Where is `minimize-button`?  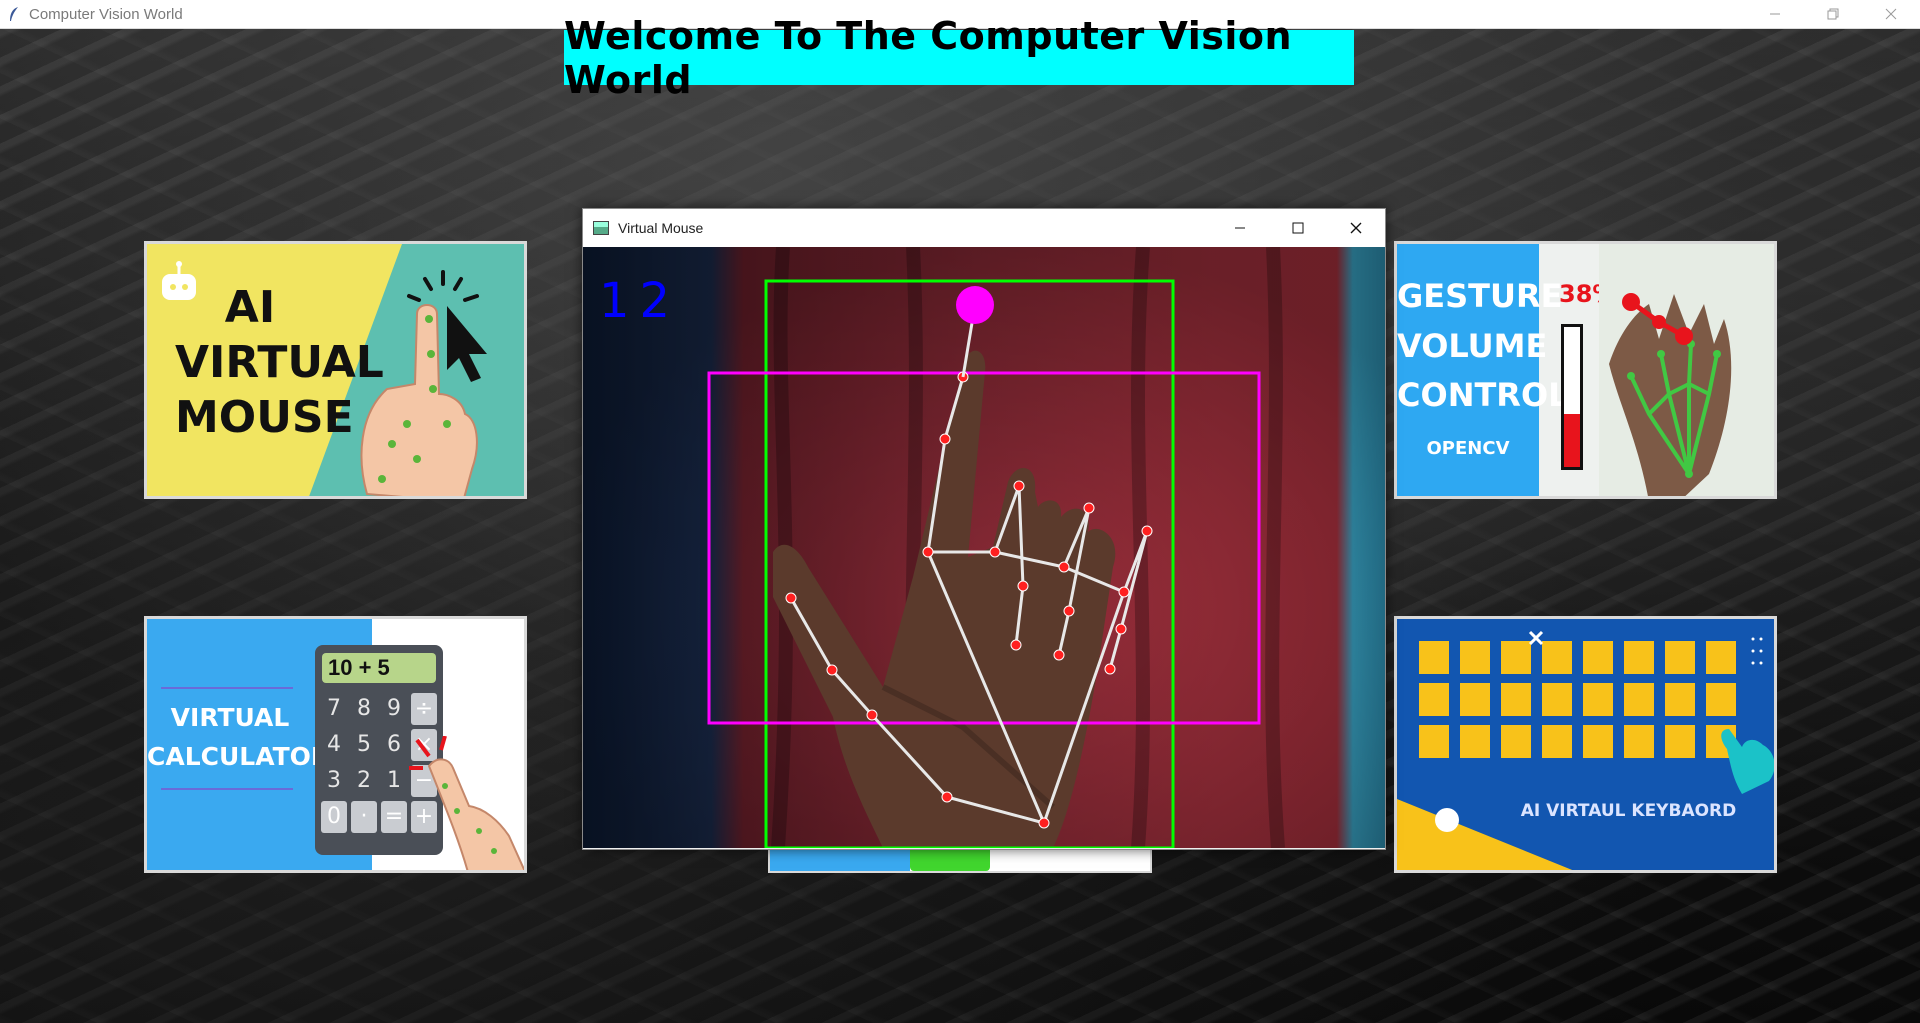 minimize-button is located at coordinates (1775, 14).